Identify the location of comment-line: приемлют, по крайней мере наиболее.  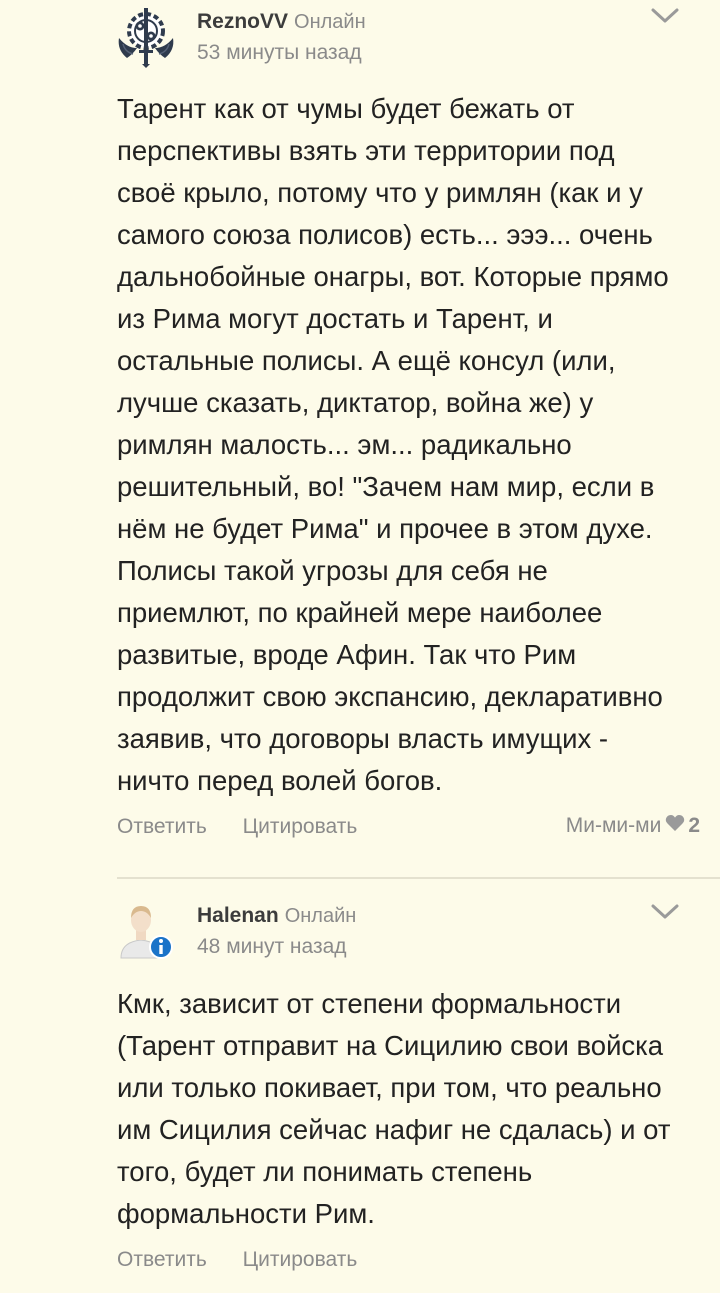
(360, 612).